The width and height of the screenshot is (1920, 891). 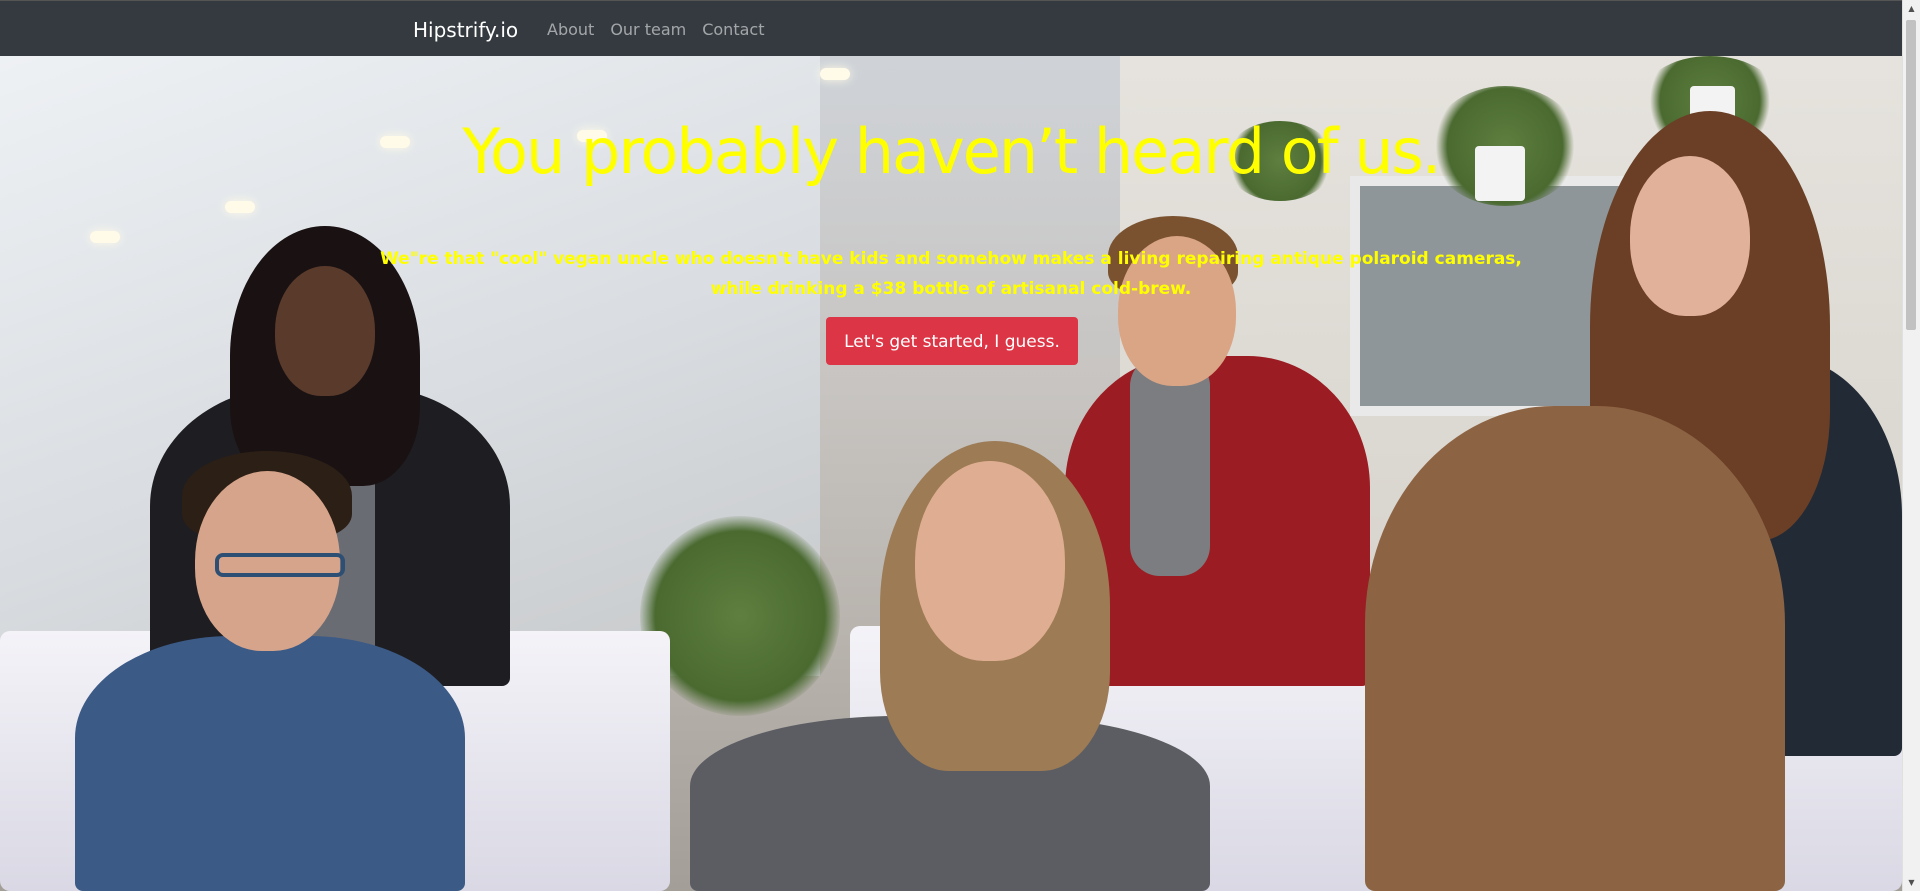 I want to click on glasses, so click(x=280, y=565).